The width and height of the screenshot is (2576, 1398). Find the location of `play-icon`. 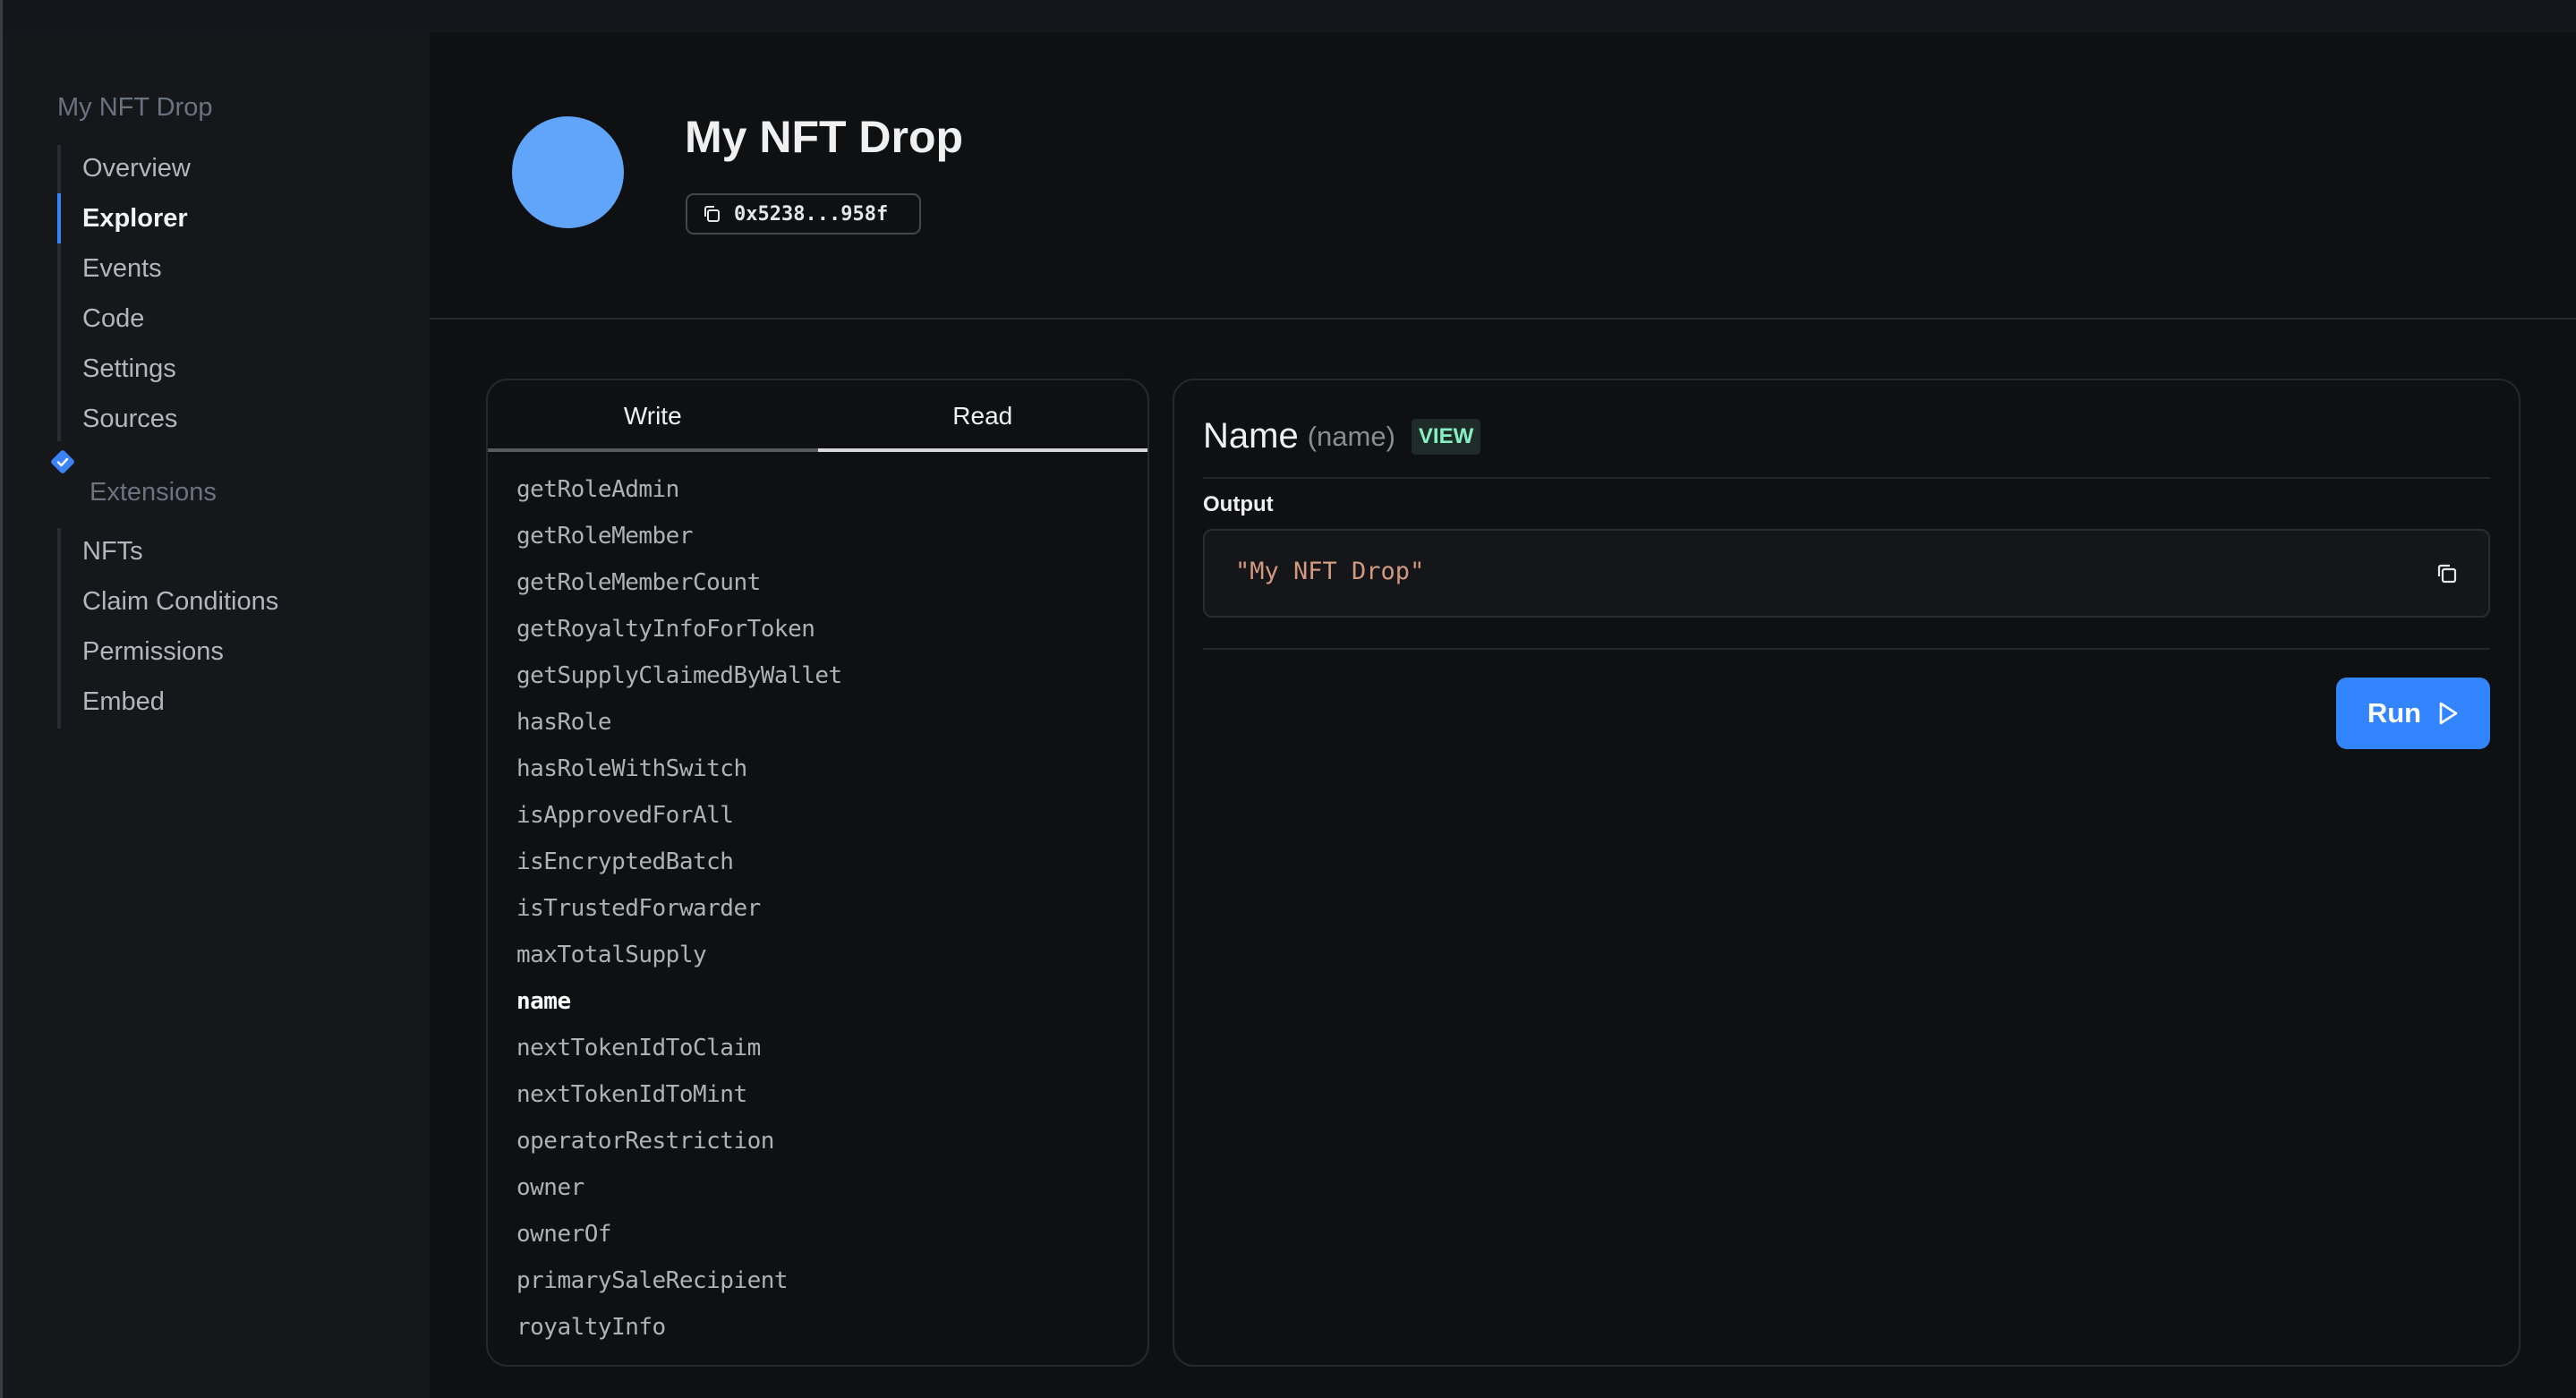

play-icon is located at coordinates (2448, 713).